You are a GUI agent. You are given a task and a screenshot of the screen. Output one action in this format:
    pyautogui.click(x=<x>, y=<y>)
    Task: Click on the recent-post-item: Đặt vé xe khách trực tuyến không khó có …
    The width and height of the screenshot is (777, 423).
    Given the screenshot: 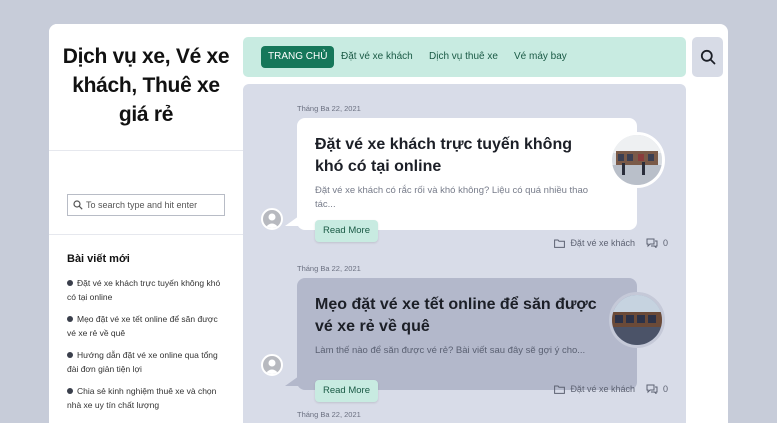 What is the action you would take?
    pyautogui.click(x=148, y=290)
    